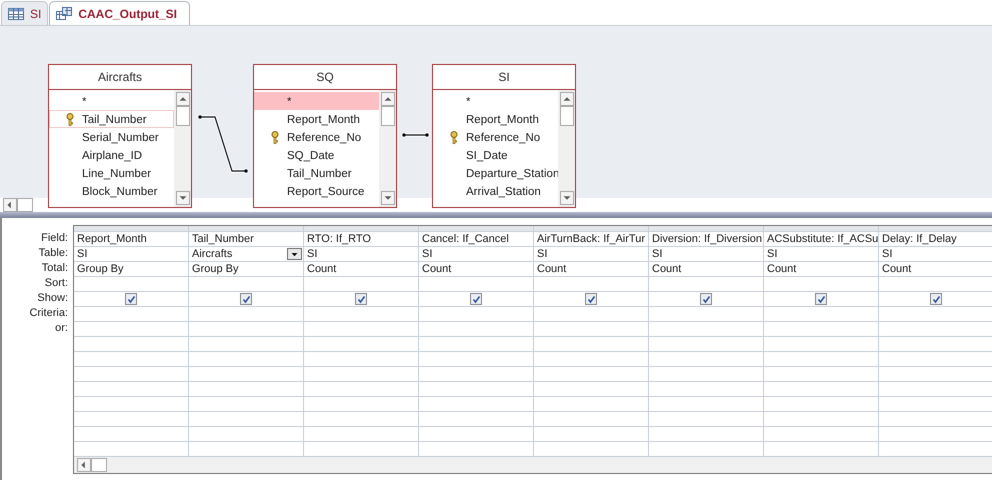 Image resolution: width=992 pixels, height=480 pixels. Describe the element at coordinates (495, 191) in the screenshot. I see `field-list-item: Arrival_Station` at that location.